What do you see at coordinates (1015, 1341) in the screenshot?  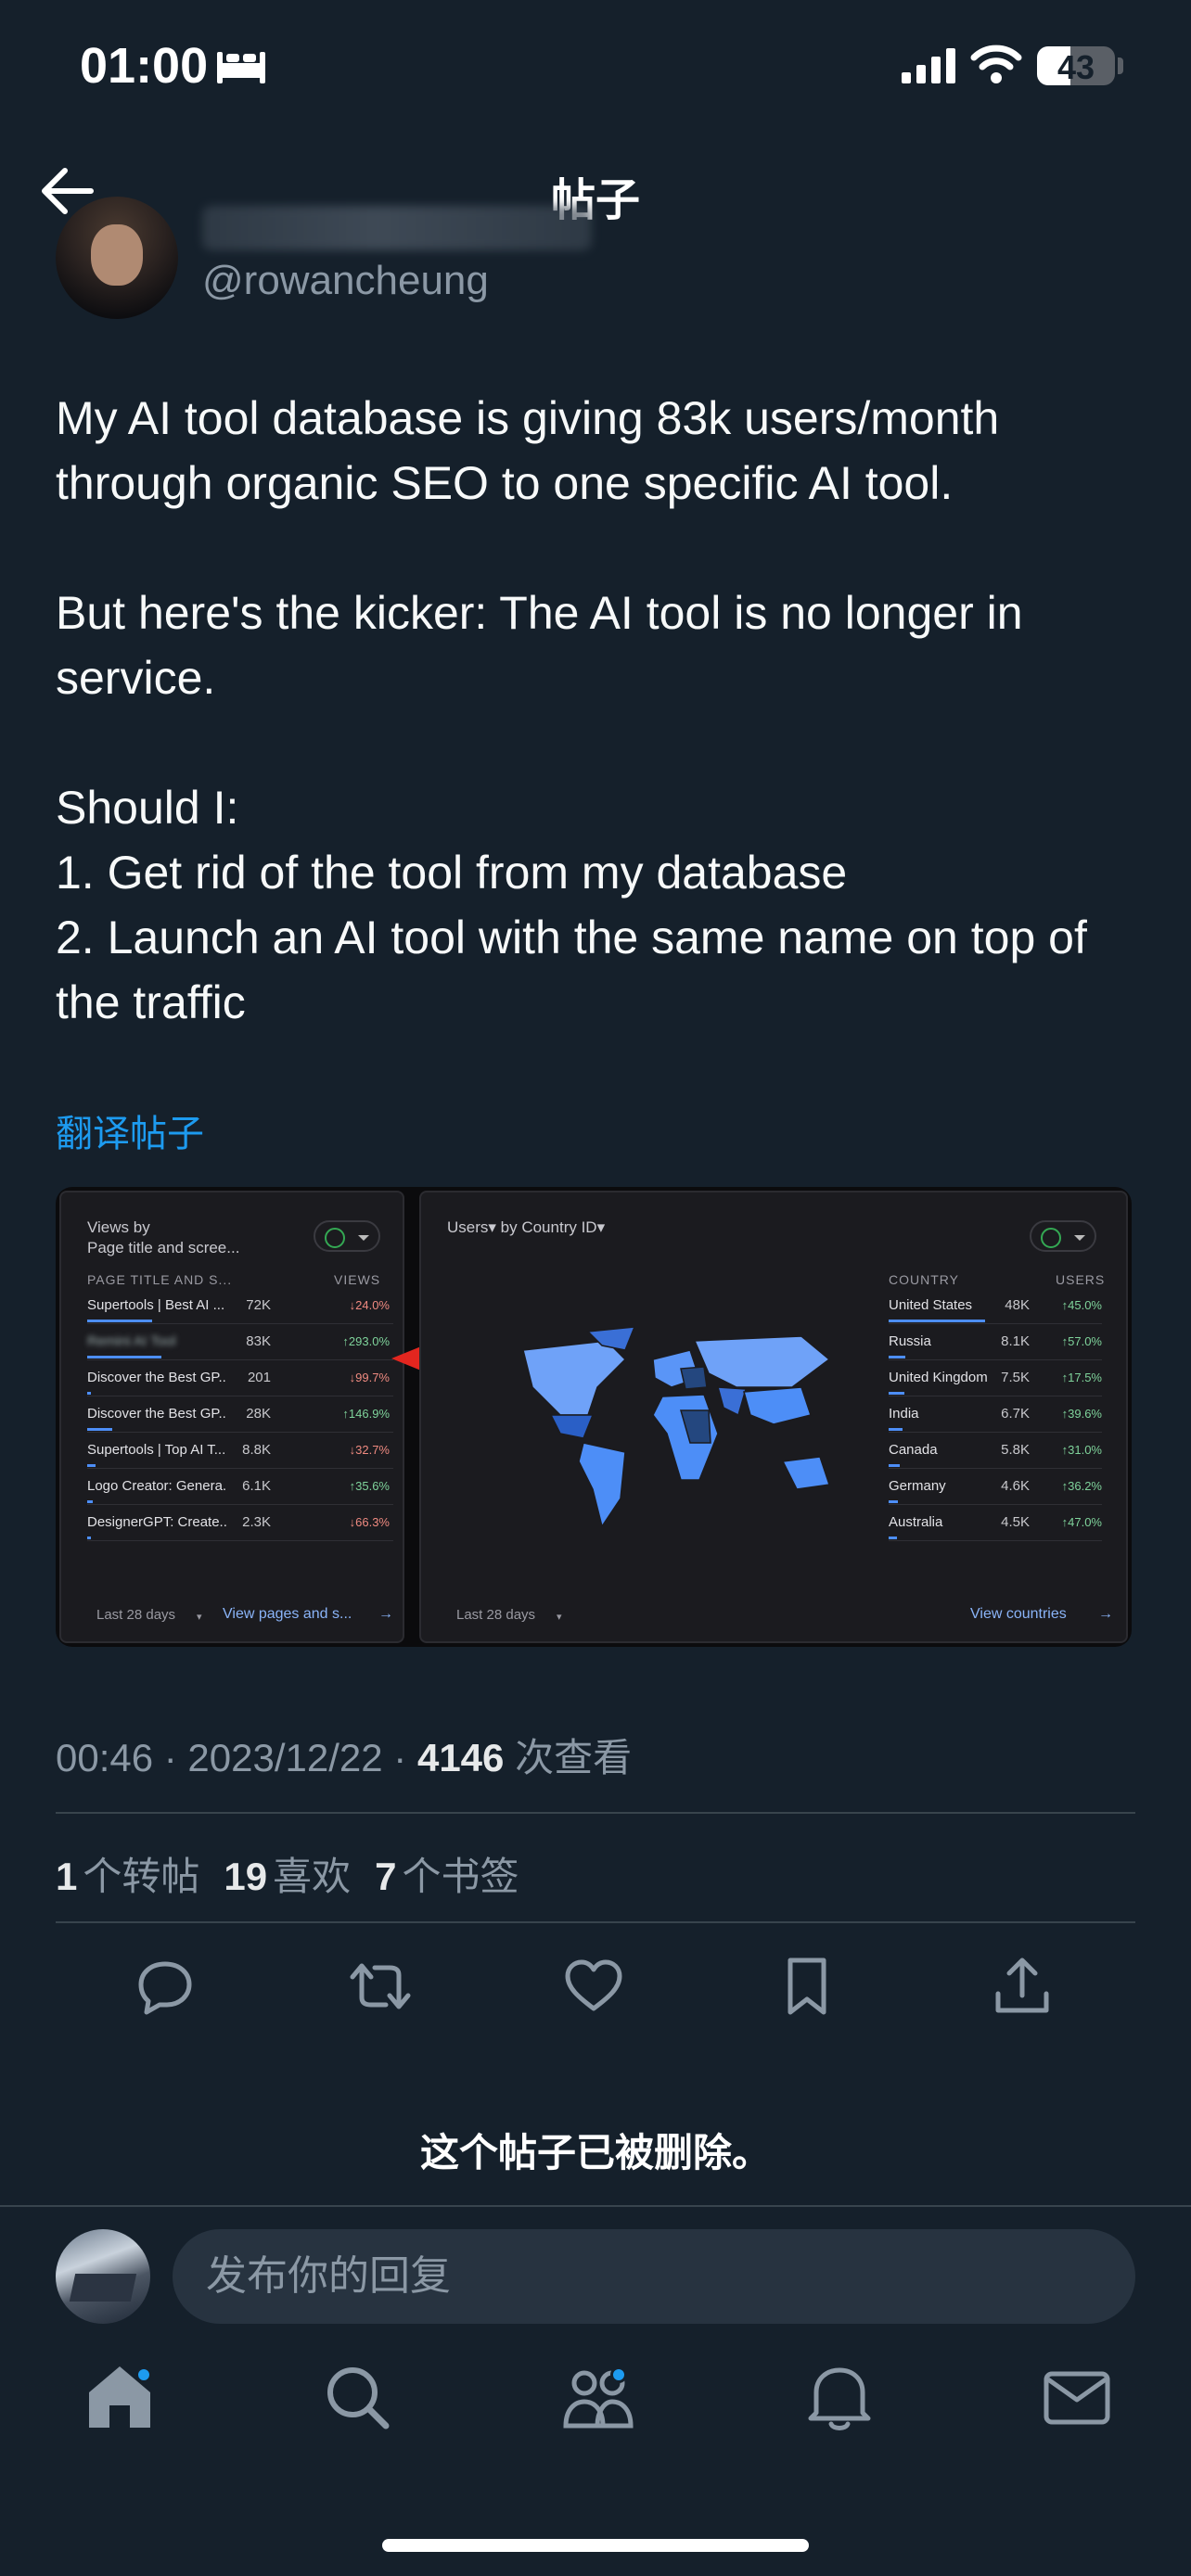 I see `row-value: 8.1K` at bounding box center [1015, 1341].